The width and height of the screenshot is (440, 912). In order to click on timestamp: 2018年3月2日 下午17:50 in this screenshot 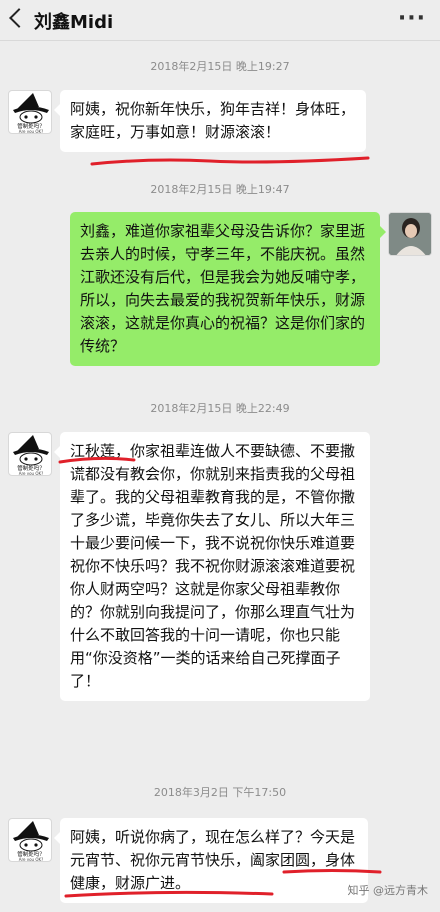, I will do `click(220, 792)`.